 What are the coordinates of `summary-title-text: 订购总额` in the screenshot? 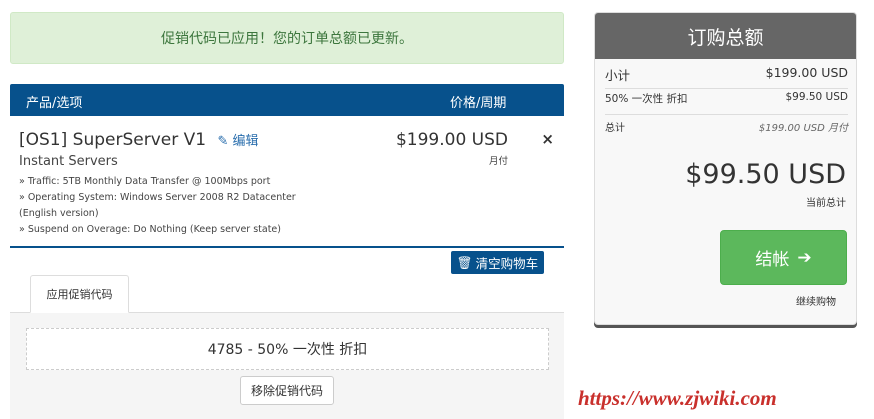 It's located at (725, 37).